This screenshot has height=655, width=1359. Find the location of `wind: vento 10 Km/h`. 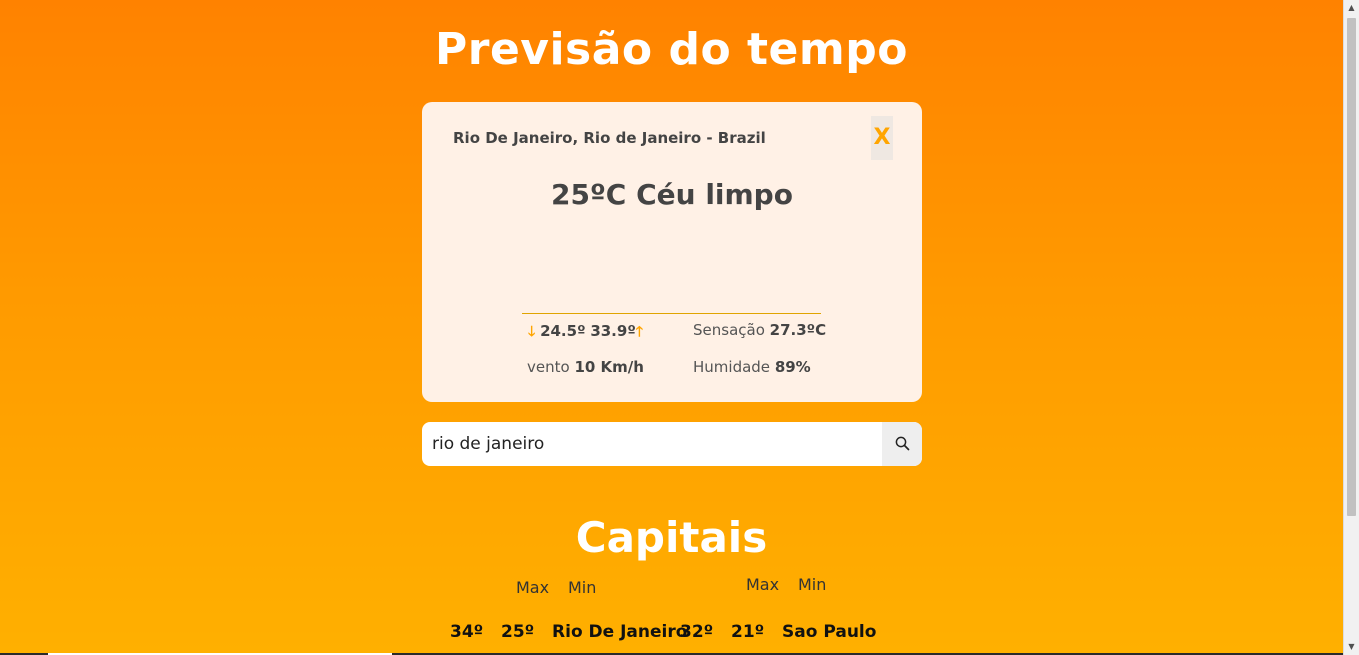

wind: vento 10 Km/h is located at coordinates (585, 367).